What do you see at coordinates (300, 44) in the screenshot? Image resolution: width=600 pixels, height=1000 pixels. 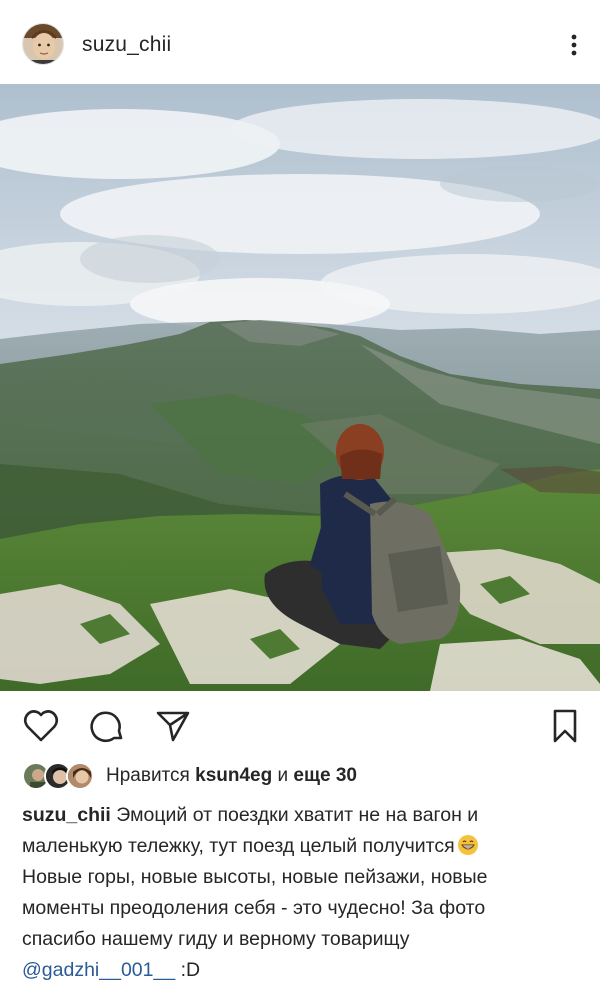 I see `post-header: suzu_chii` at bounding box center [300, 44].